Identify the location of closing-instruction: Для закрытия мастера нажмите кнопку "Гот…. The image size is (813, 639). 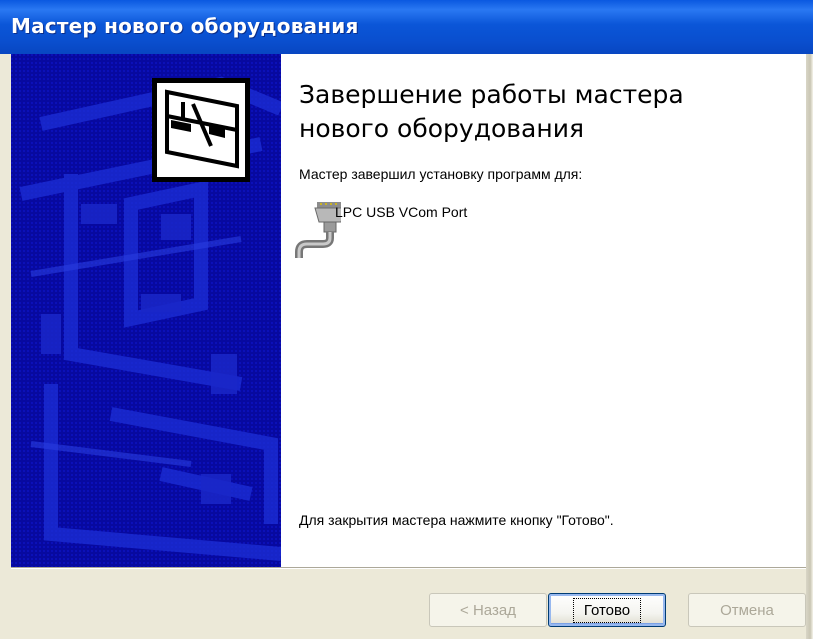
(456, 520).